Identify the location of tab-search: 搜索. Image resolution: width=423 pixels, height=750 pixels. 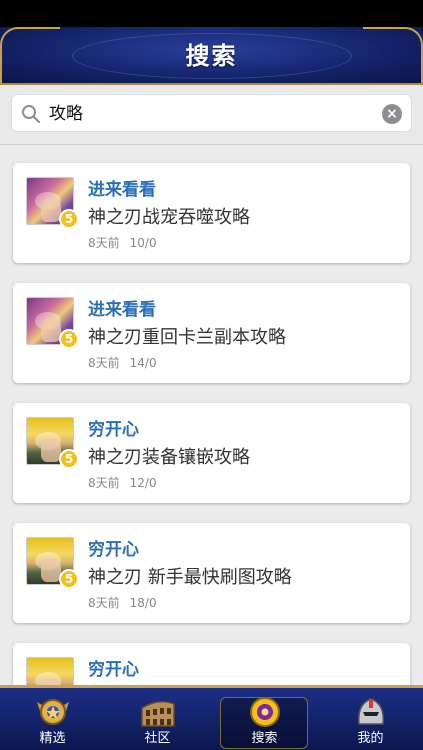
(264, 719).